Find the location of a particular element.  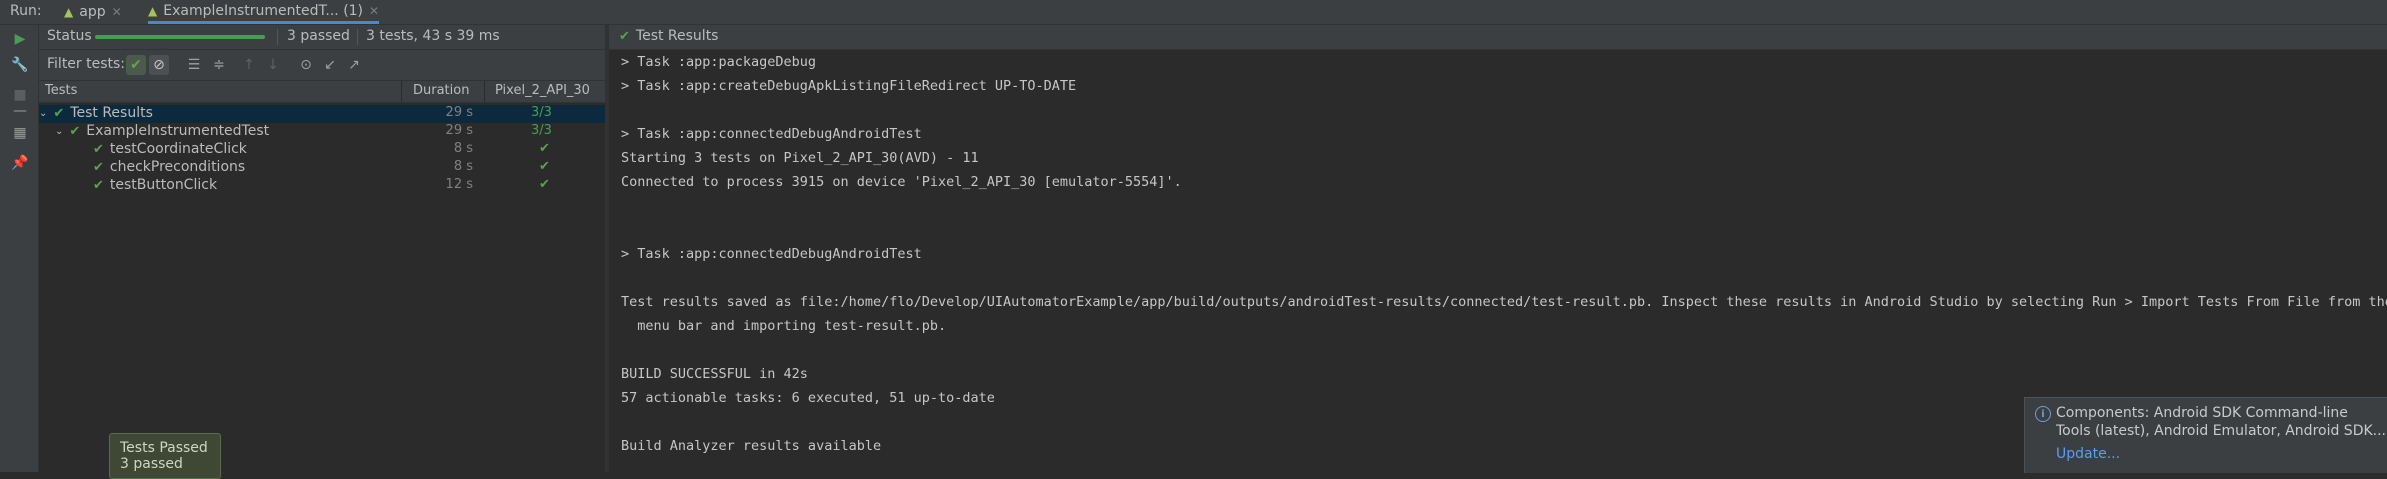

console-line: BUILD SUCCESSFUL in 42s is located at coordinates (714, 374).